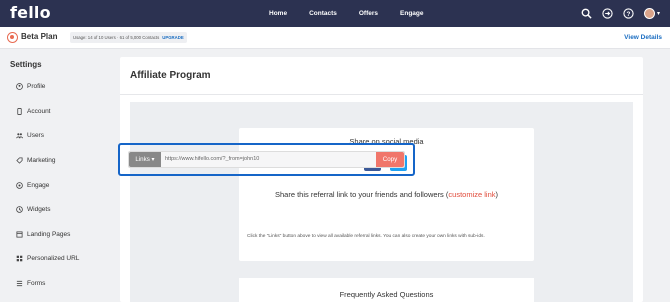 The height and width of the screenshot is (302, 670). I want to click on sidebar-item-engage: Engage, so click(32, 185).